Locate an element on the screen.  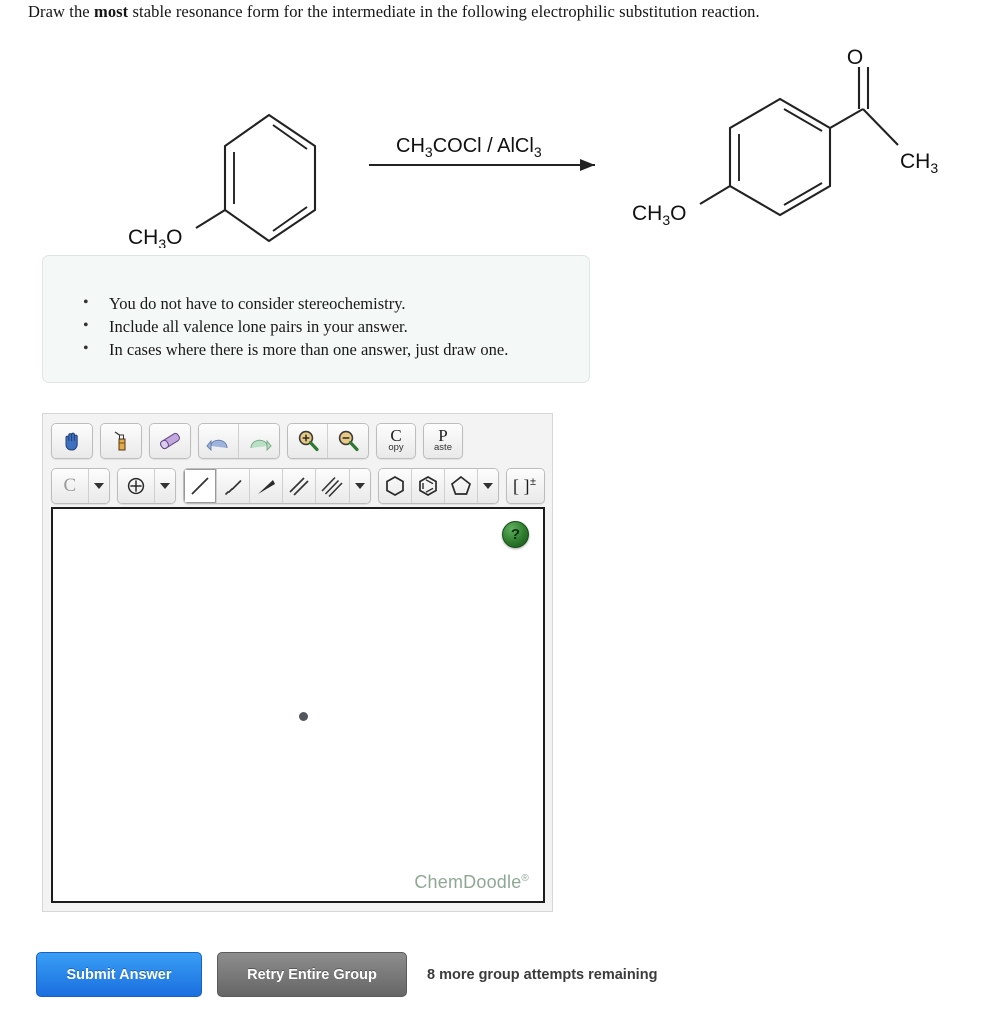
cyclopentane-ring-tool is located at coordinates (461, 486).